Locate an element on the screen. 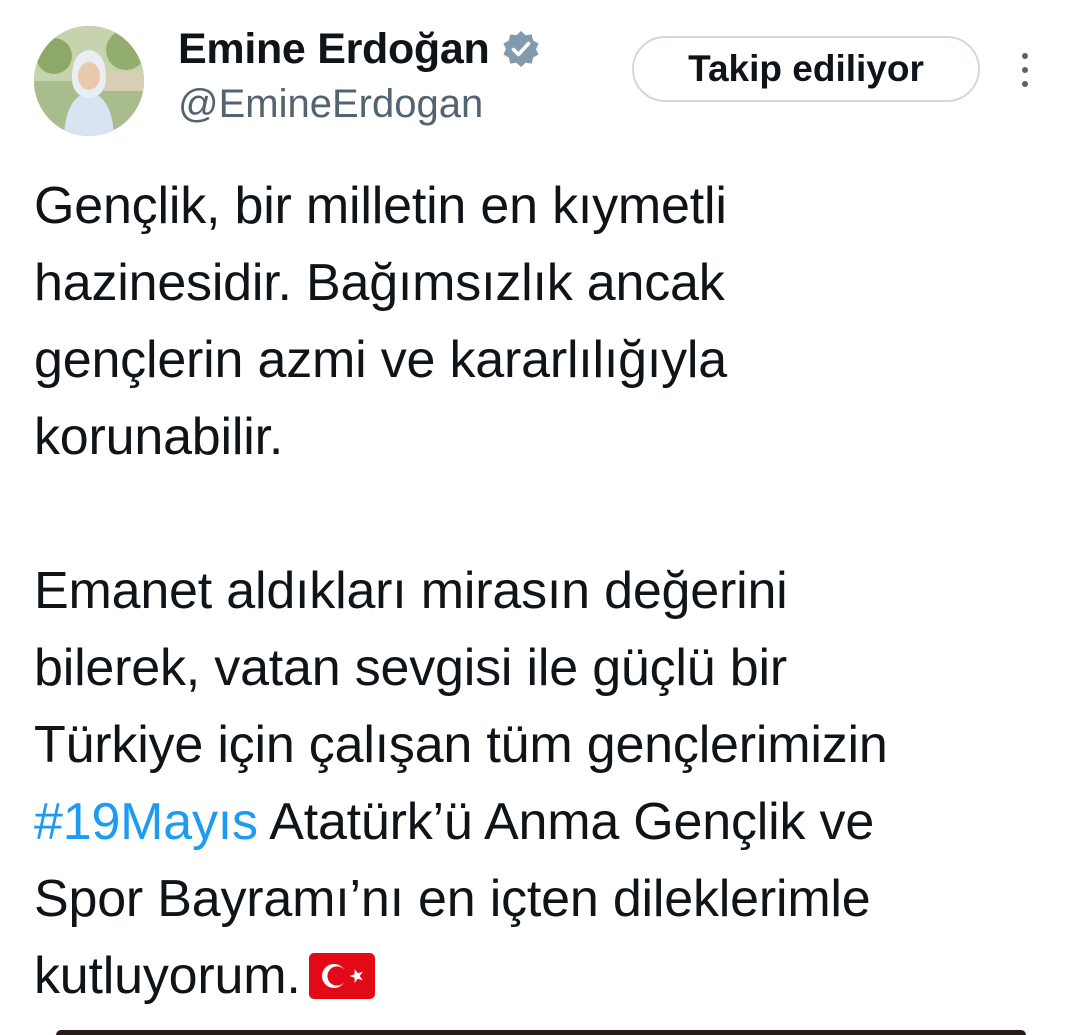 The image size is (1080, 1035). card-edge is located at coordinates (541, 1032).